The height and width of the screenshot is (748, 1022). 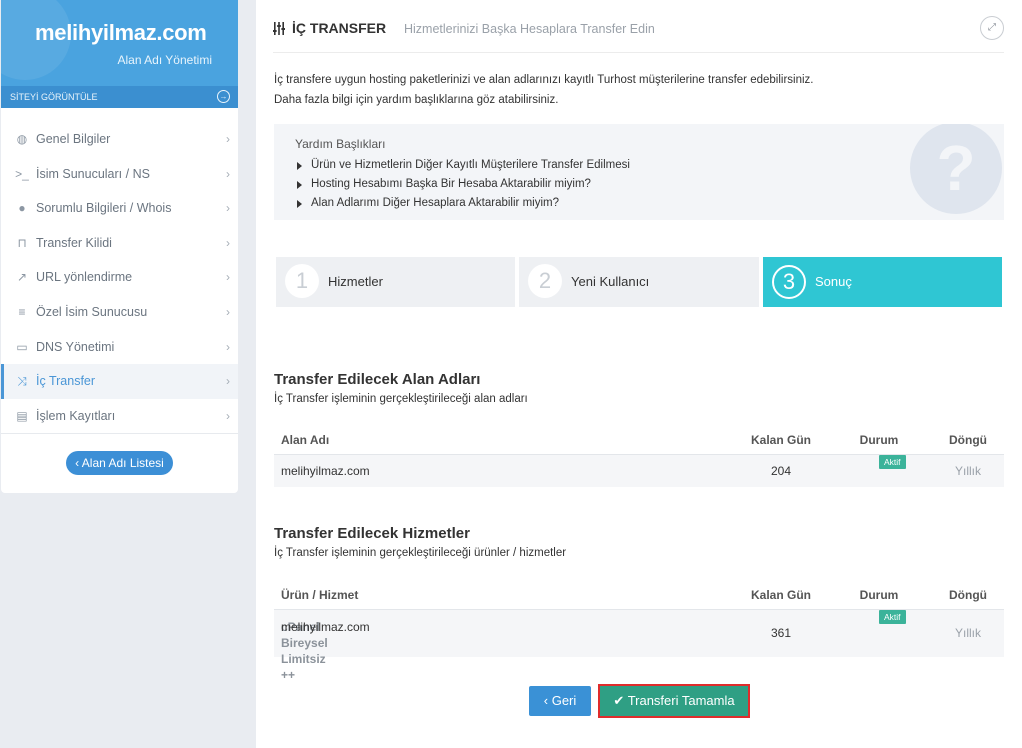 I want to click on complete-transfer-button: ✔ Transferi Tamamla, so click(x=674, y=701).